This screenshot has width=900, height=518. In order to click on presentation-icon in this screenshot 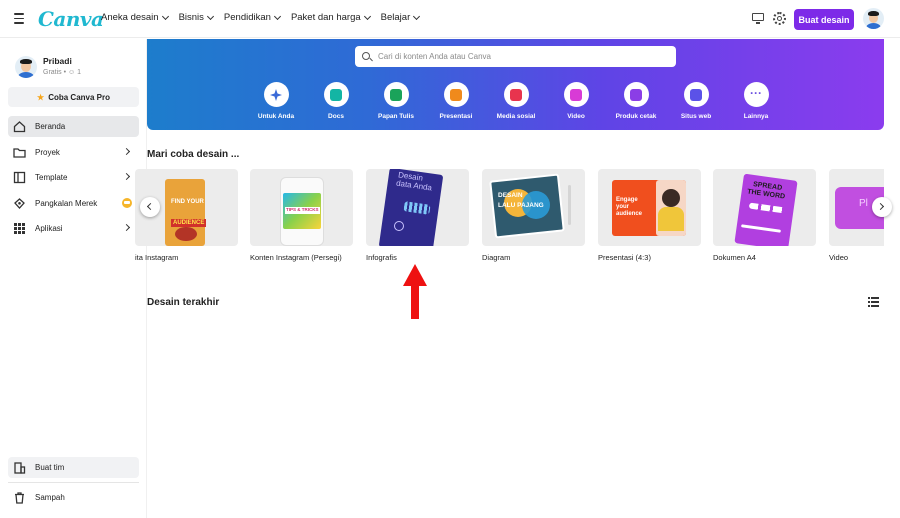, I will do `click(456, 94)`.